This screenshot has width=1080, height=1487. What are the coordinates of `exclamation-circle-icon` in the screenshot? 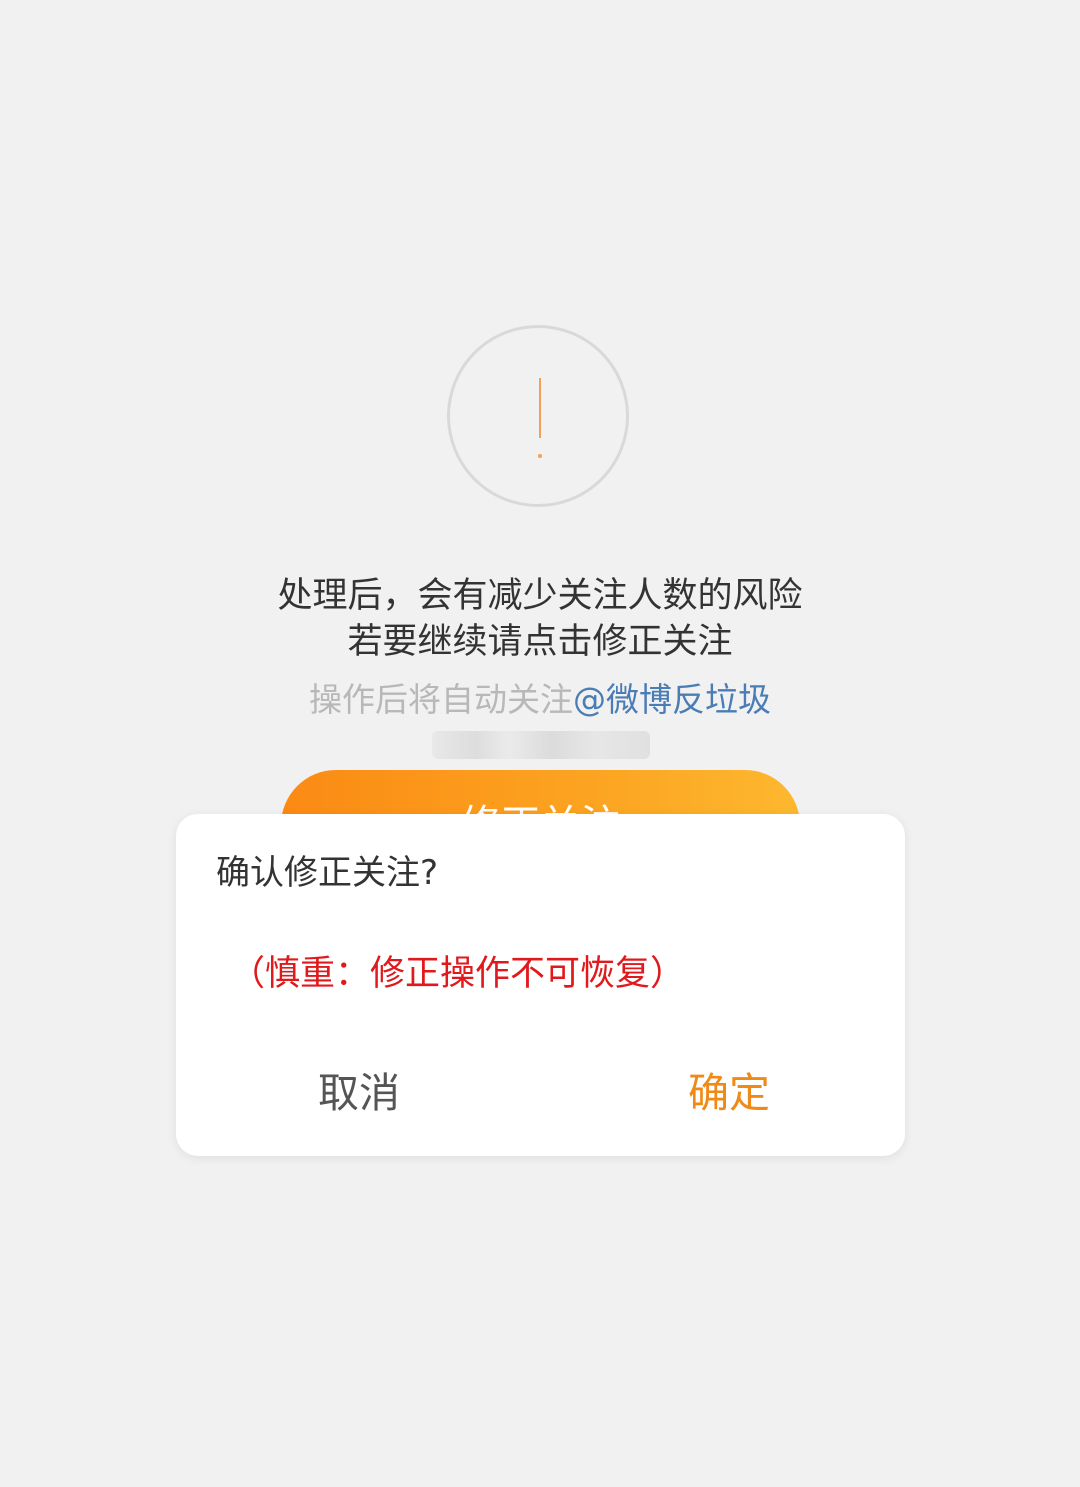 It's located at (538, 416).